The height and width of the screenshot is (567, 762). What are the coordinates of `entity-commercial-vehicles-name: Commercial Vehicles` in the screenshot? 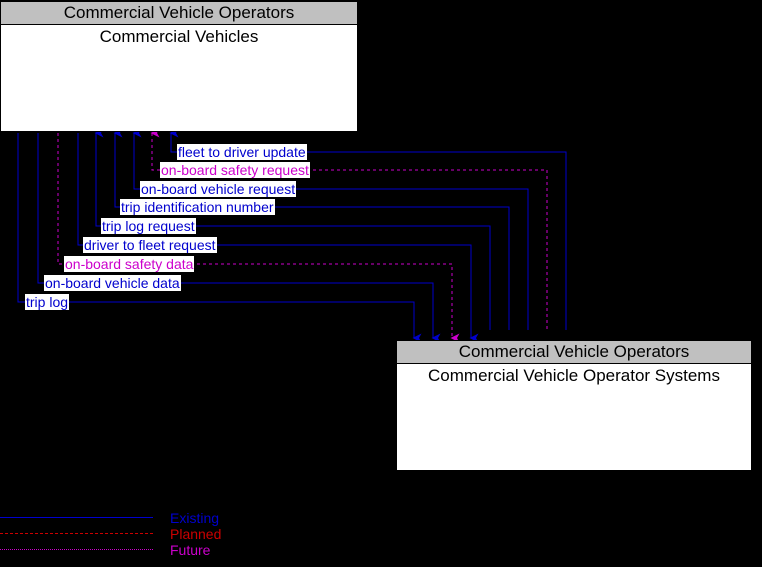 It's located at (179, 36).